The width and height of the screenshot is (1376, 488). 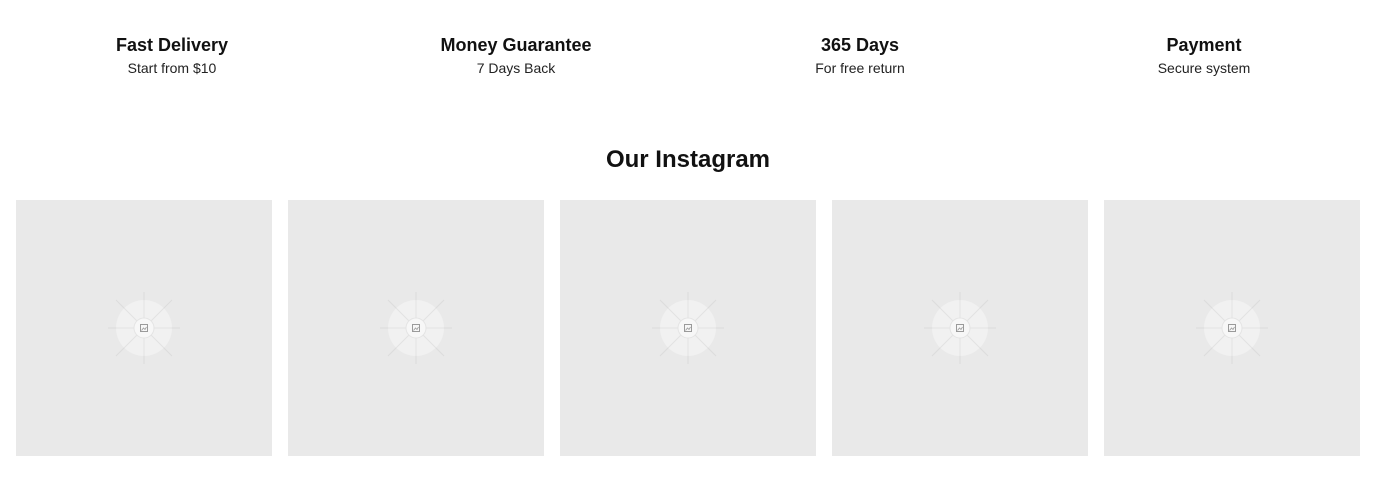 I want to click on feature-365-days: 365 Days For free return, so click(x=860, y=55).